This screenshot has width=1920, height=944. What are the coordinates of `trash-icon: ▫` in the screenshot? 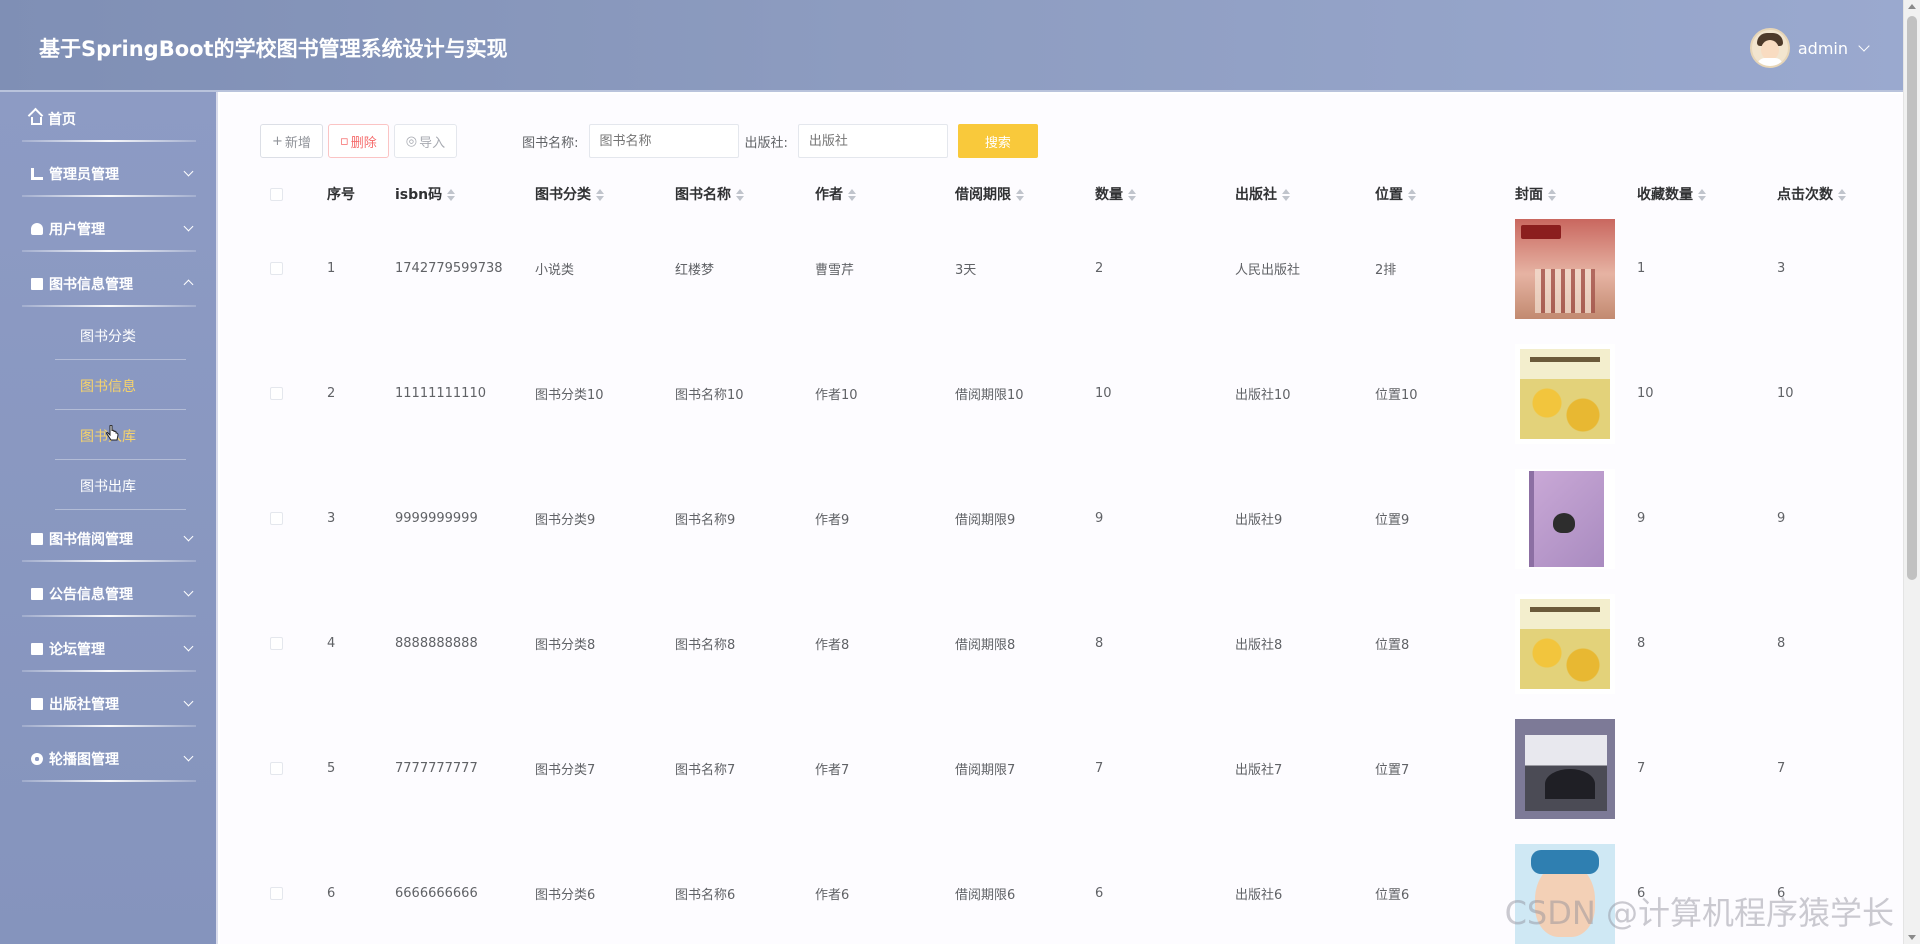 It's located at (344, 141).